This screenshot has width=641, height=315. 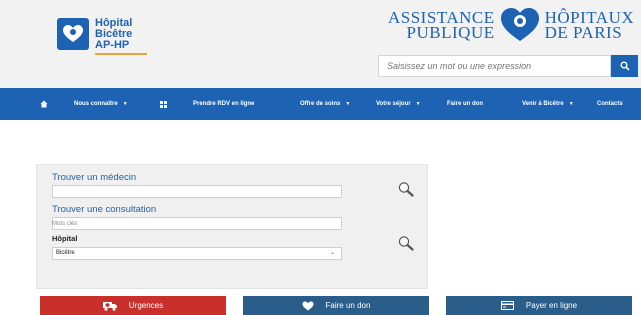 I want to click on nav-offre-de-soins: Offre de soins ▼, so click(x=325, y=104).